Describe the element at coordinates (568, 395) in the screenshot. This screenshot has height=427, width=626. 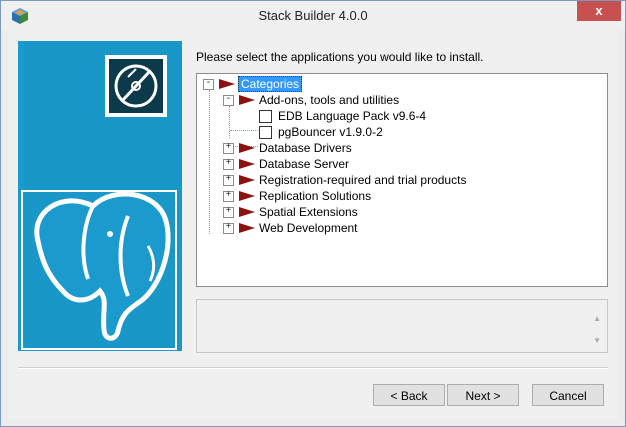
I see `cancel-button: Cancel` at that location.